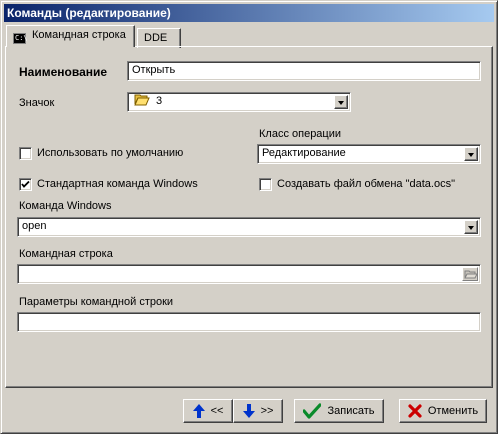 Image resolution: width=498 pixels, height=434 pixels. I want to click on tab-dde-label: DDE, so click(156, 38).